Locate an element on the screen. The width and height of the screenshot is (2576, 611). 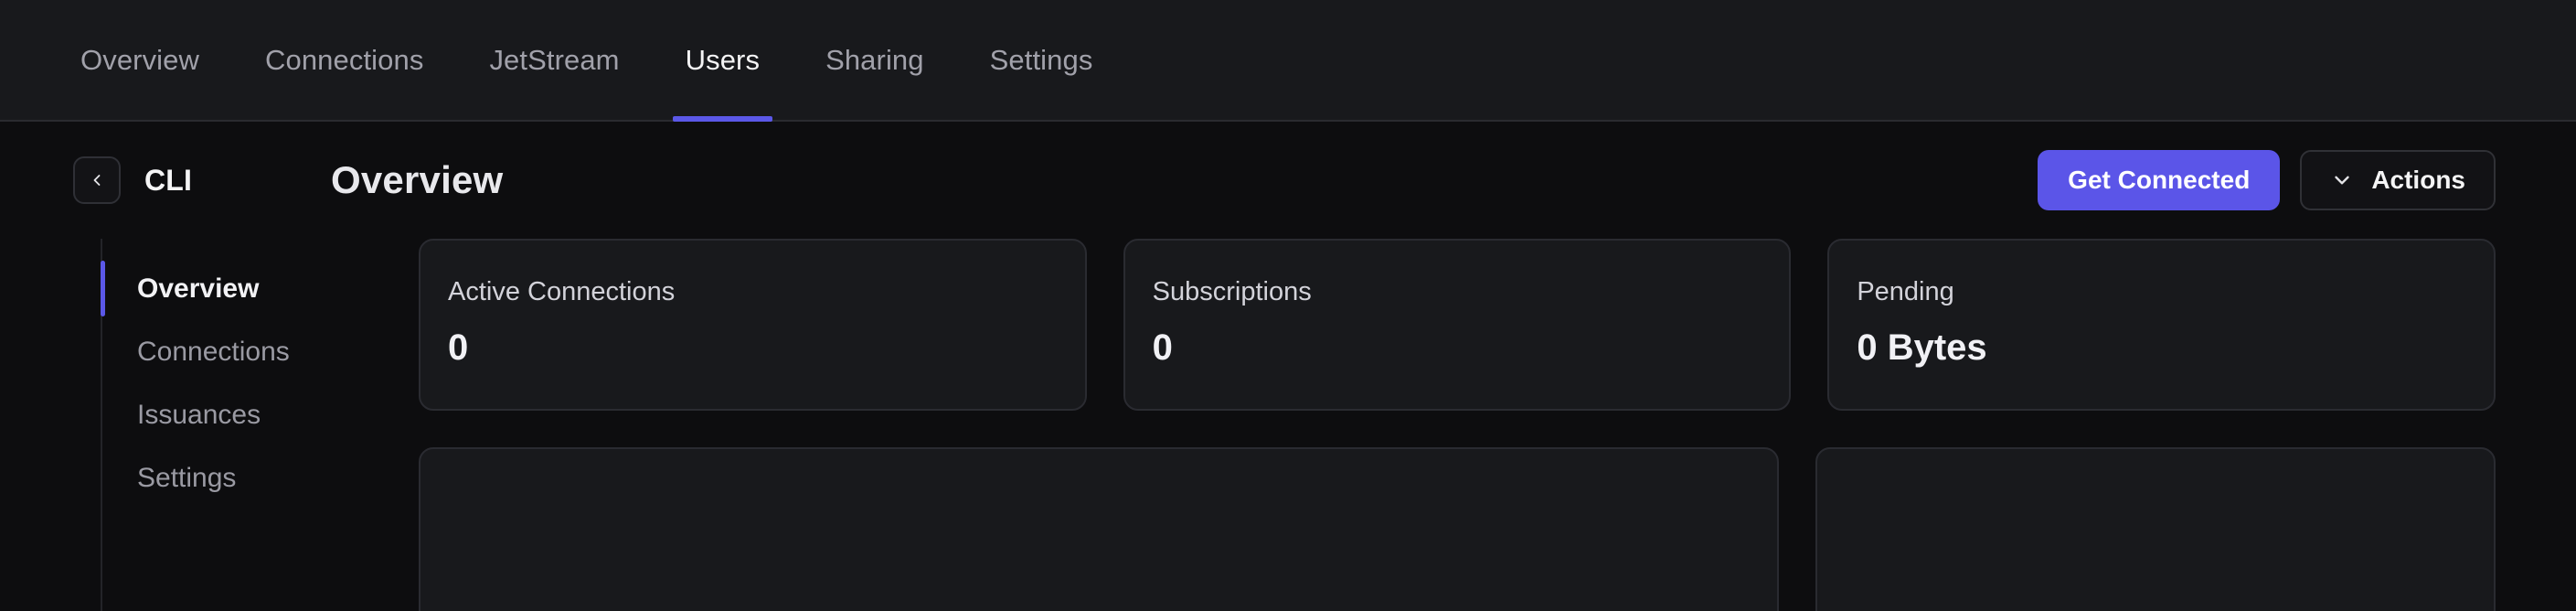
back-button is located at coordinates (97, 180).